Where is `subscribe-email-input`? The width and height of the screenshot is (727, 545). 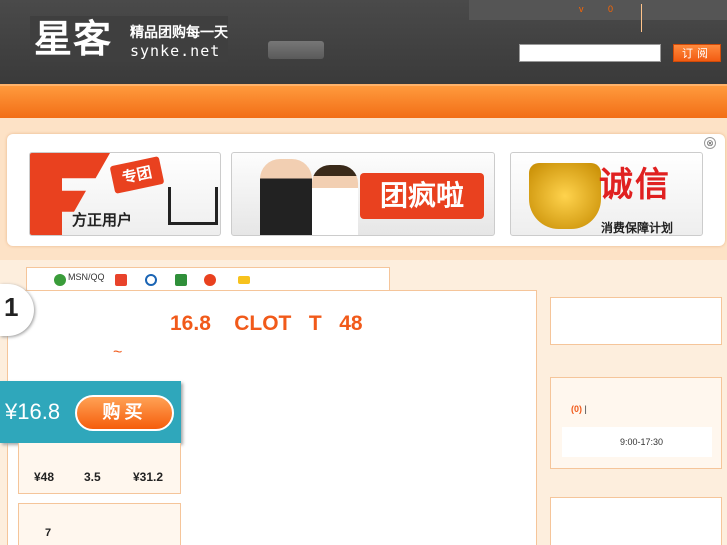
subscribe-email-input is located at coordinates (590, 53).